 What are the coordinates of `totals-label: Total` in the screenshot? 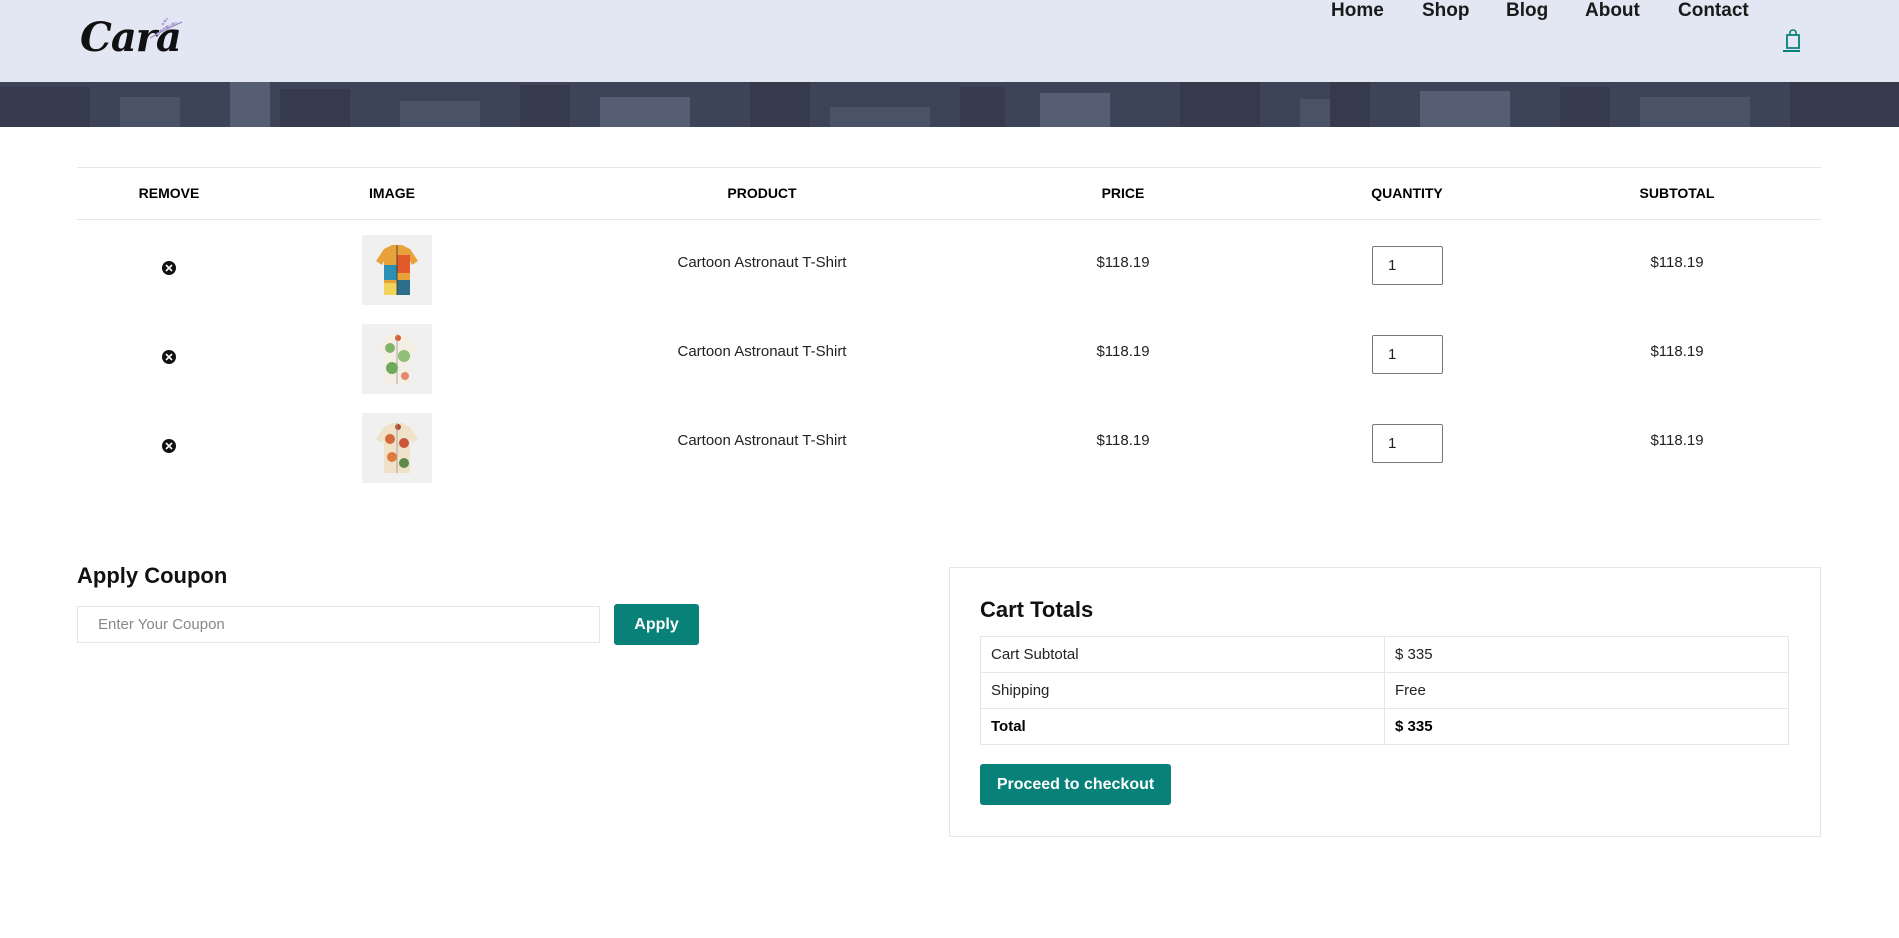 It's located at (1182, 726).